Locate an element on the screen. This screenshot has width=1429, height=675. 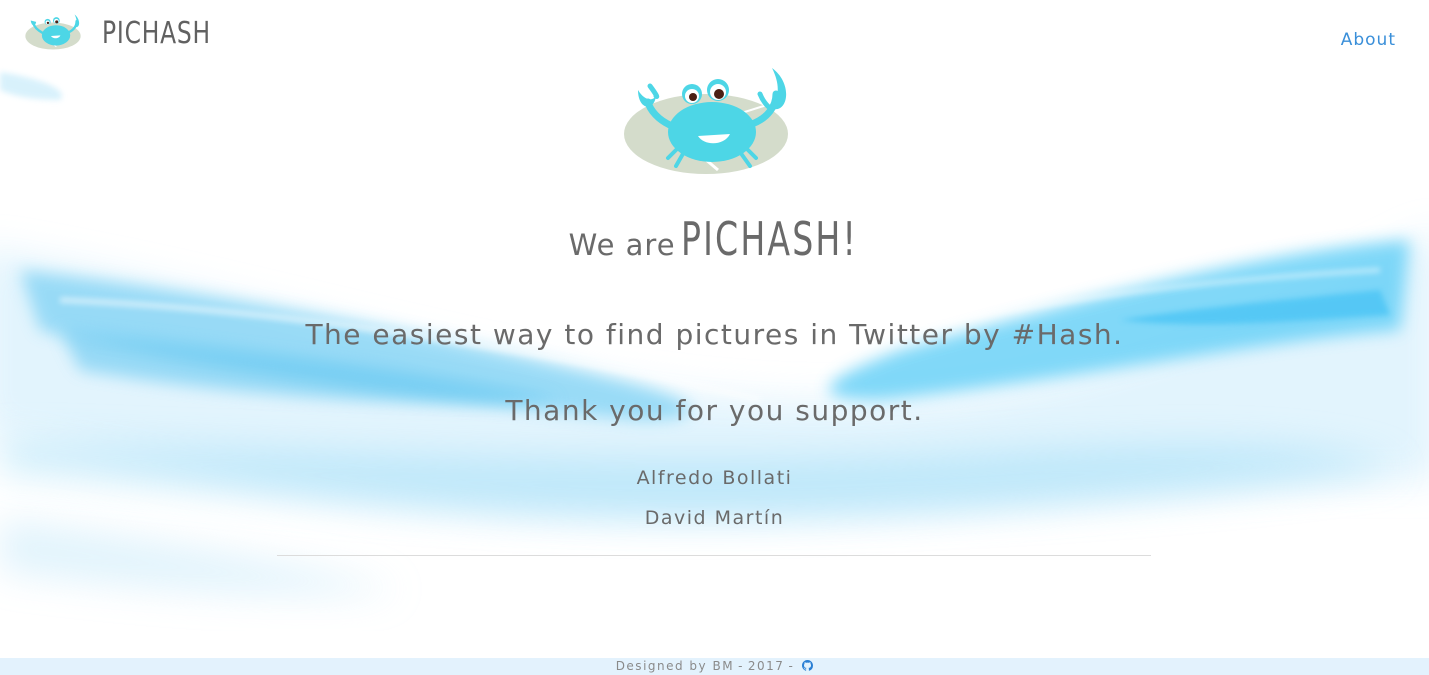
nav-about-link: About is located at coordinates (1368, 40).